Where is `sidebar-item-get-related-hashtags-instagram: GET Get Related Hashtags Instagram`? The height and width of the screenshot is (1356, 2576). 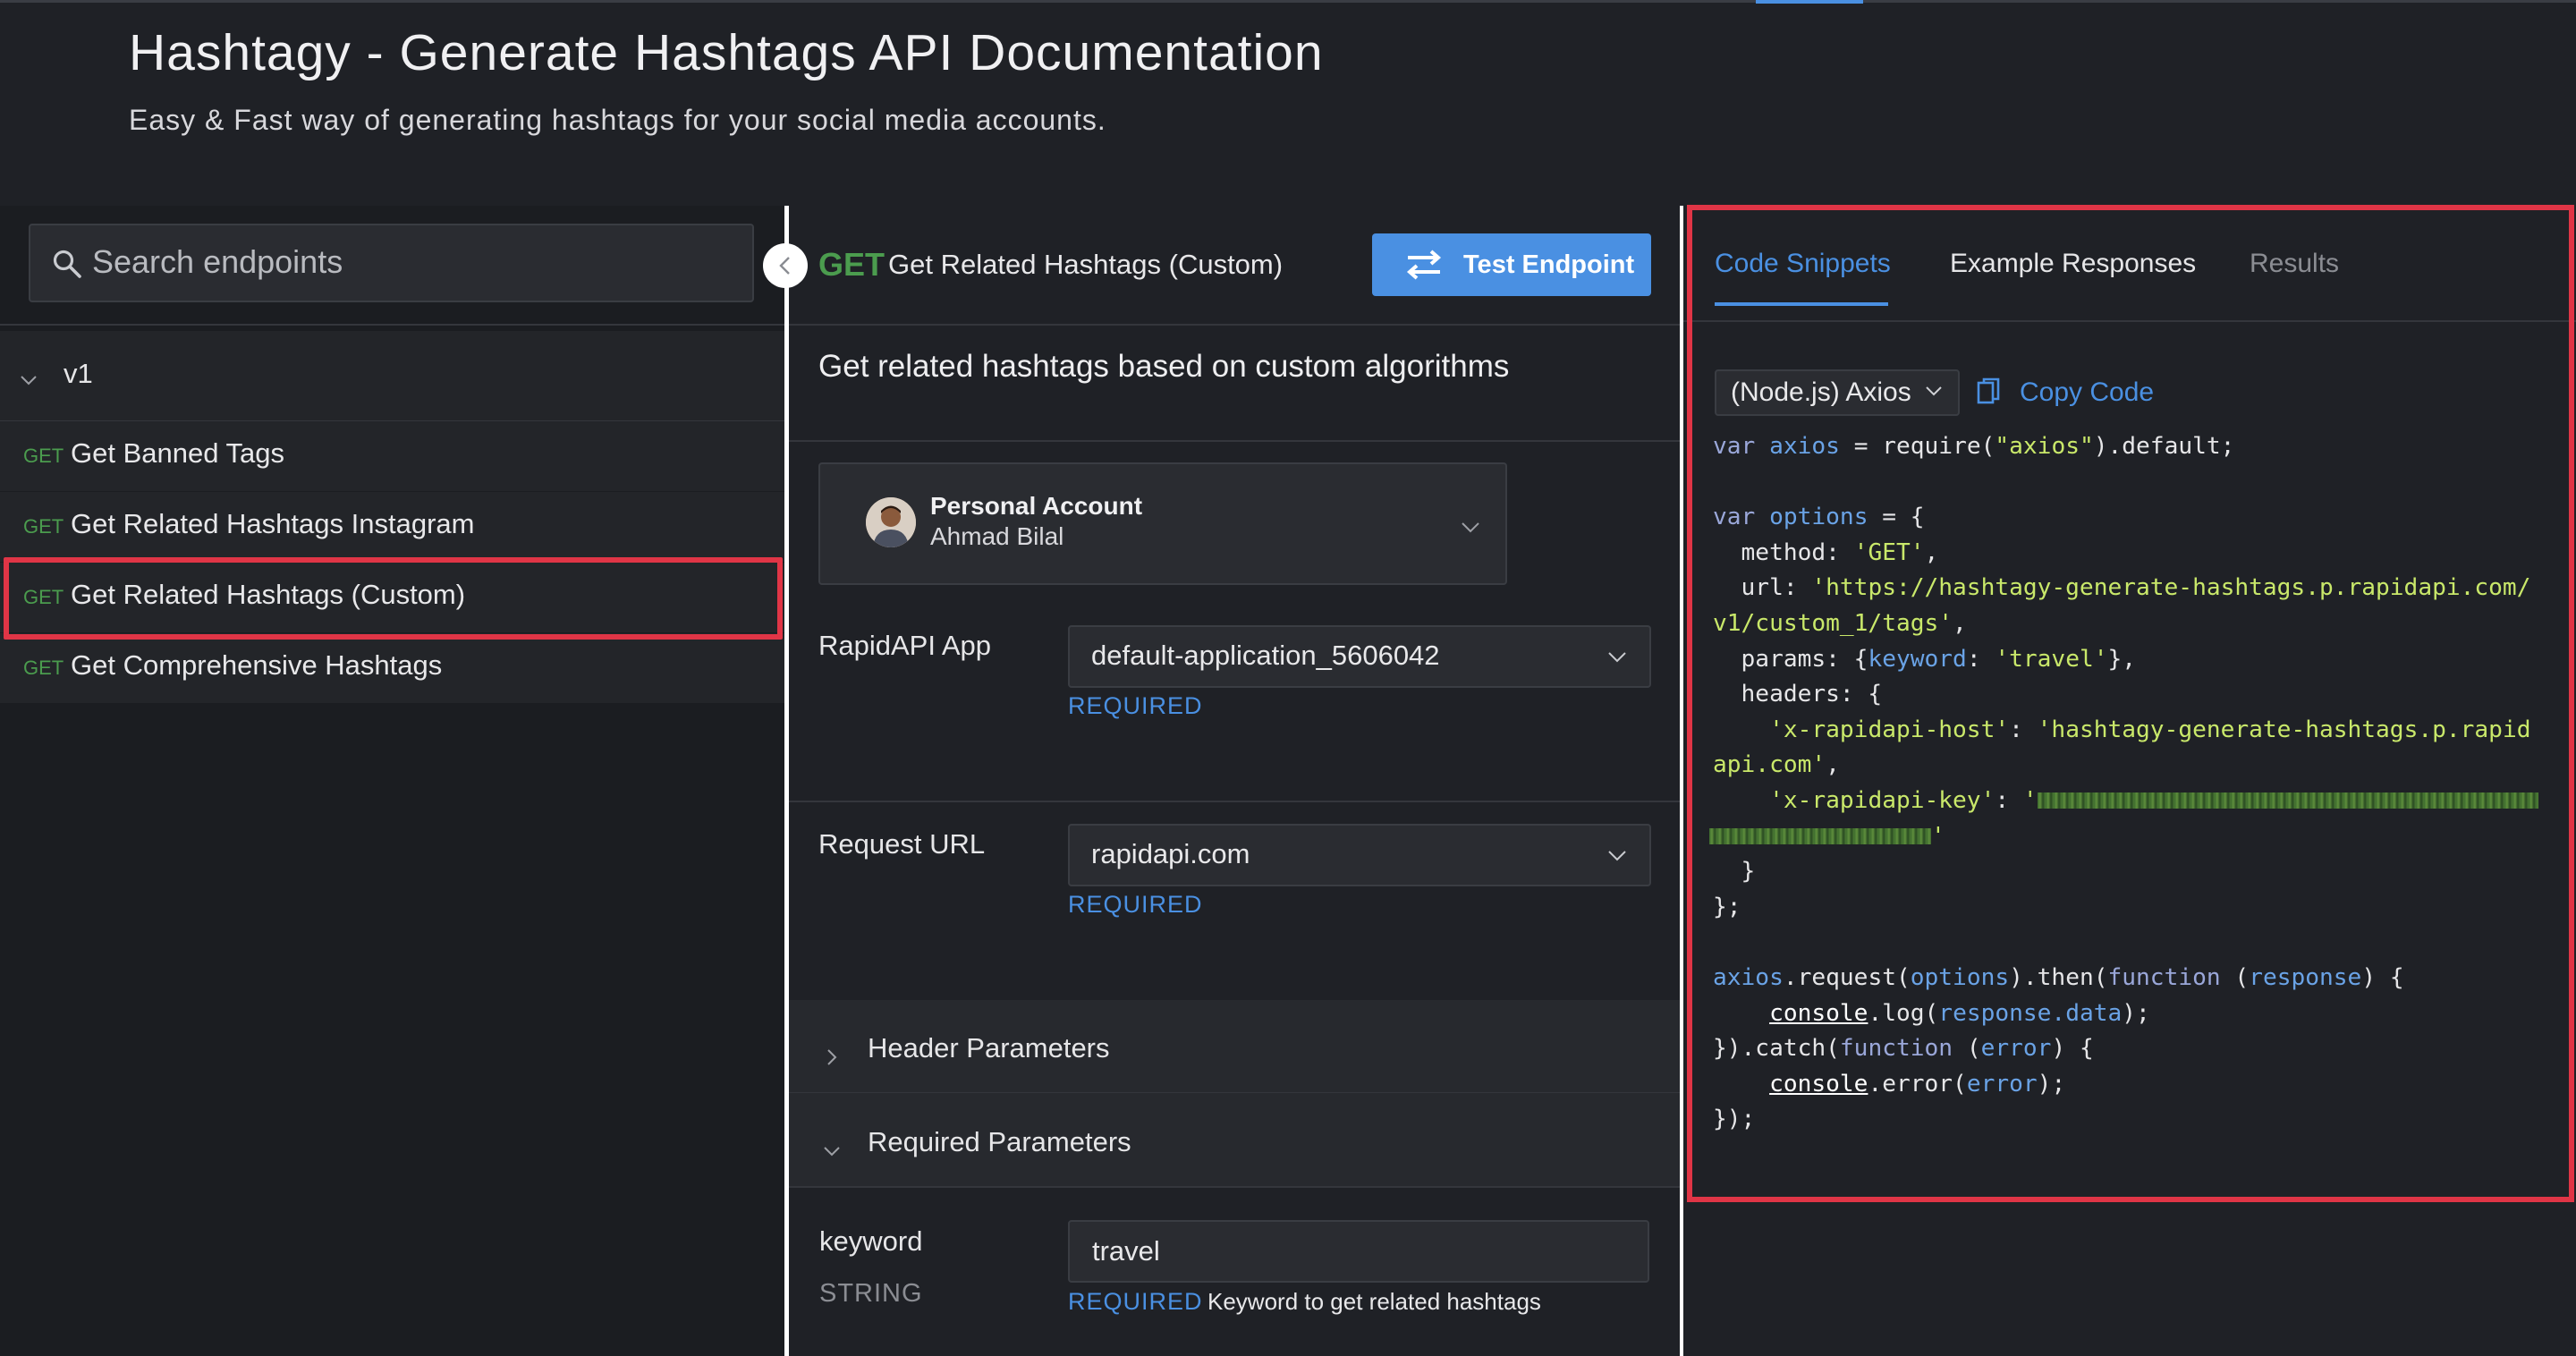 sidebar-item-get-related-hashtags-instagram: GET Get Related Hashtags Instagram is located at coordinates (392, 527).